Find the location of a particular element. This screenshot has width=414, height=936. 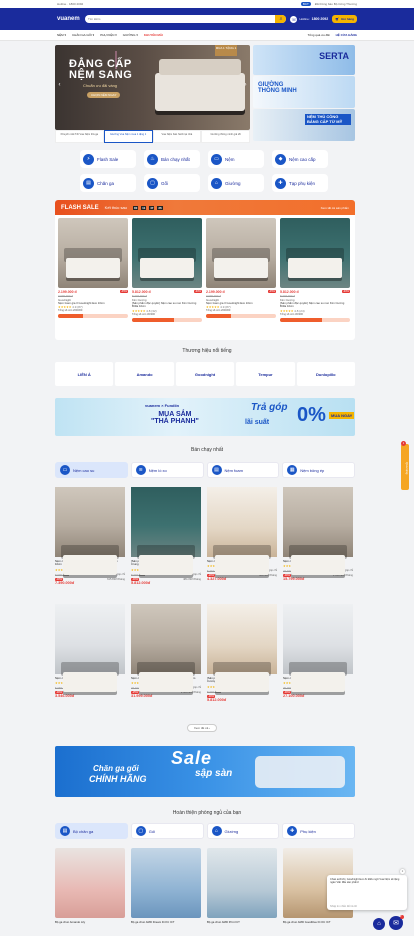

chevron-right-icon: › is located at coordinates (245, 84).